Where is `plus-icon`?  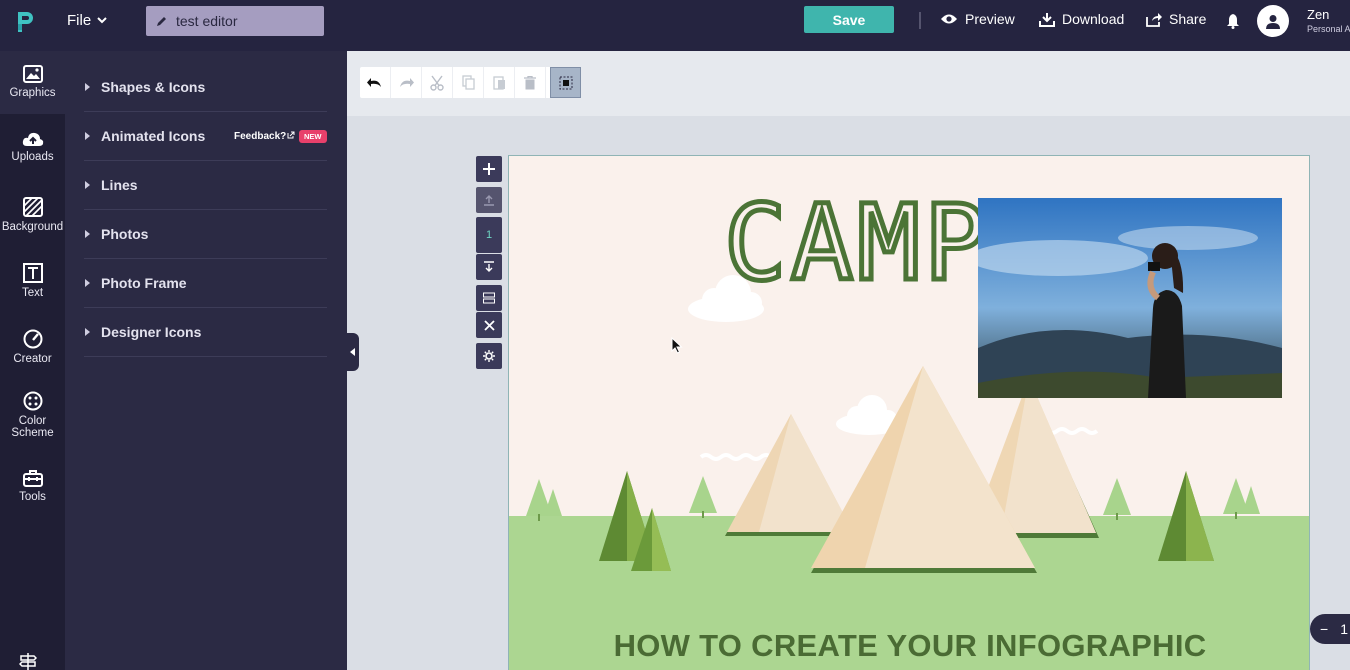 plus-icon is located at coordinates (489, 169).